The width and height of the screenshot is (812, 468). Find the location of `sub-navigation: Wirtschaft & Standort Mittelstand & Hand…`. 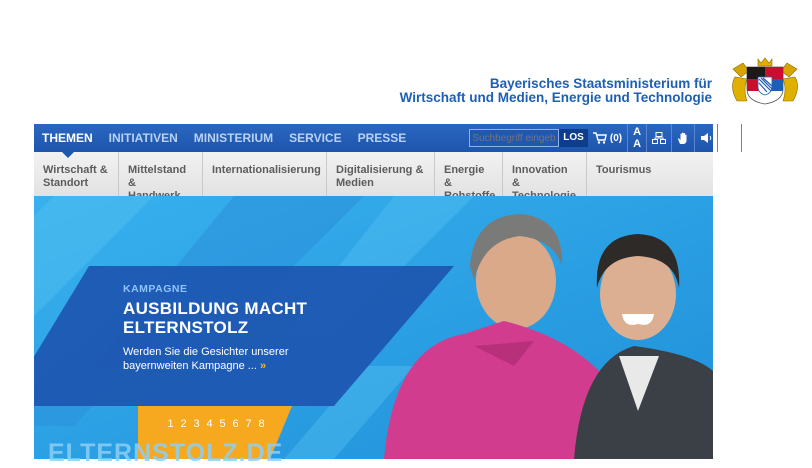

sub-navigation: Wirtschaft & Standort Mittelstand & Hand… is located at coordinates (373, 177).